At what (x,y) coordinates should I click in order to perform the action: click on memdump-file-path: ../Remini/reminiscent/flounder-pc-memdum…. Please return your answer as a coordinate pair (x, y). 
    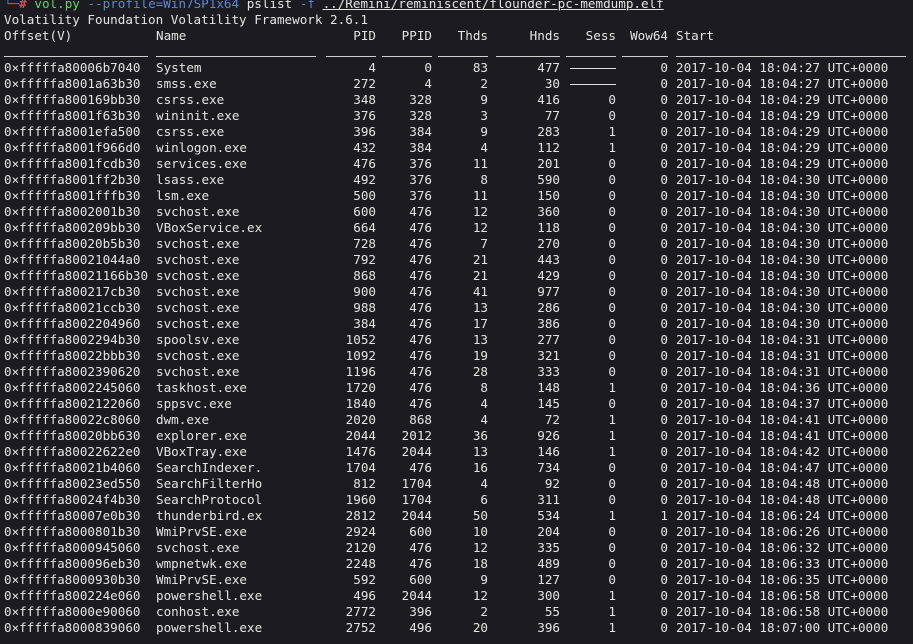
    Looking at the image, I should click on (493, 5).